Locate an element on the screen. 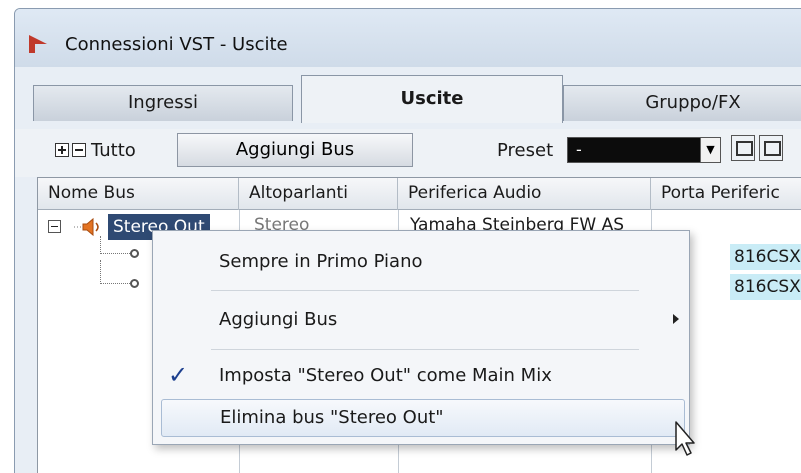 Image resolution: width=801 pixels, height=473 pixels. menu-item-always-on-top: Sempre in Primo Piano is located at coordinates (421, 263).